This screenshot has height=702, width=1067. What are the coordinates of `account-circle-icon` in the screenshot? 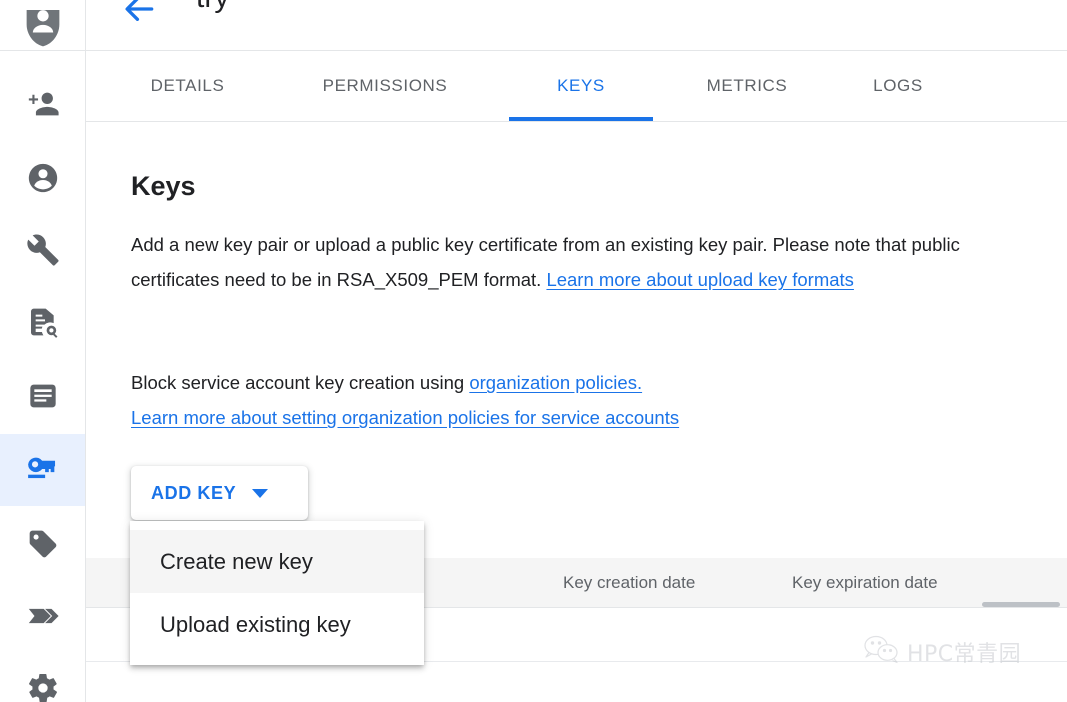 It's located at (43, 178).